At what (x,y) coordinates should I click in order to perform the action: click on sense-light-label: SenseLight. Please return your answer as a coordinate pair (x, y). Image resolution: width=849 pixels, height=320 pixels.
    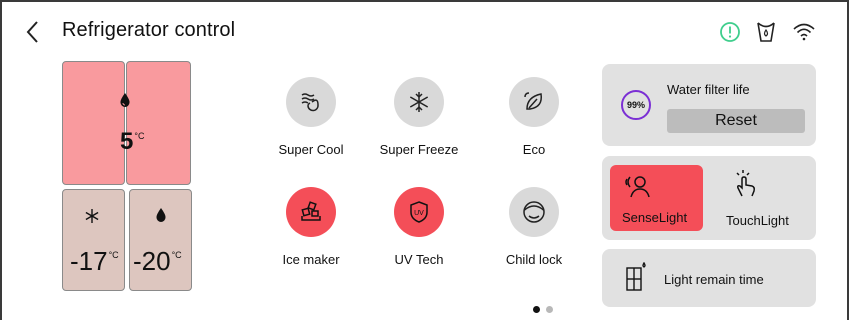
    Looking at the image, I should click on (655, 217).